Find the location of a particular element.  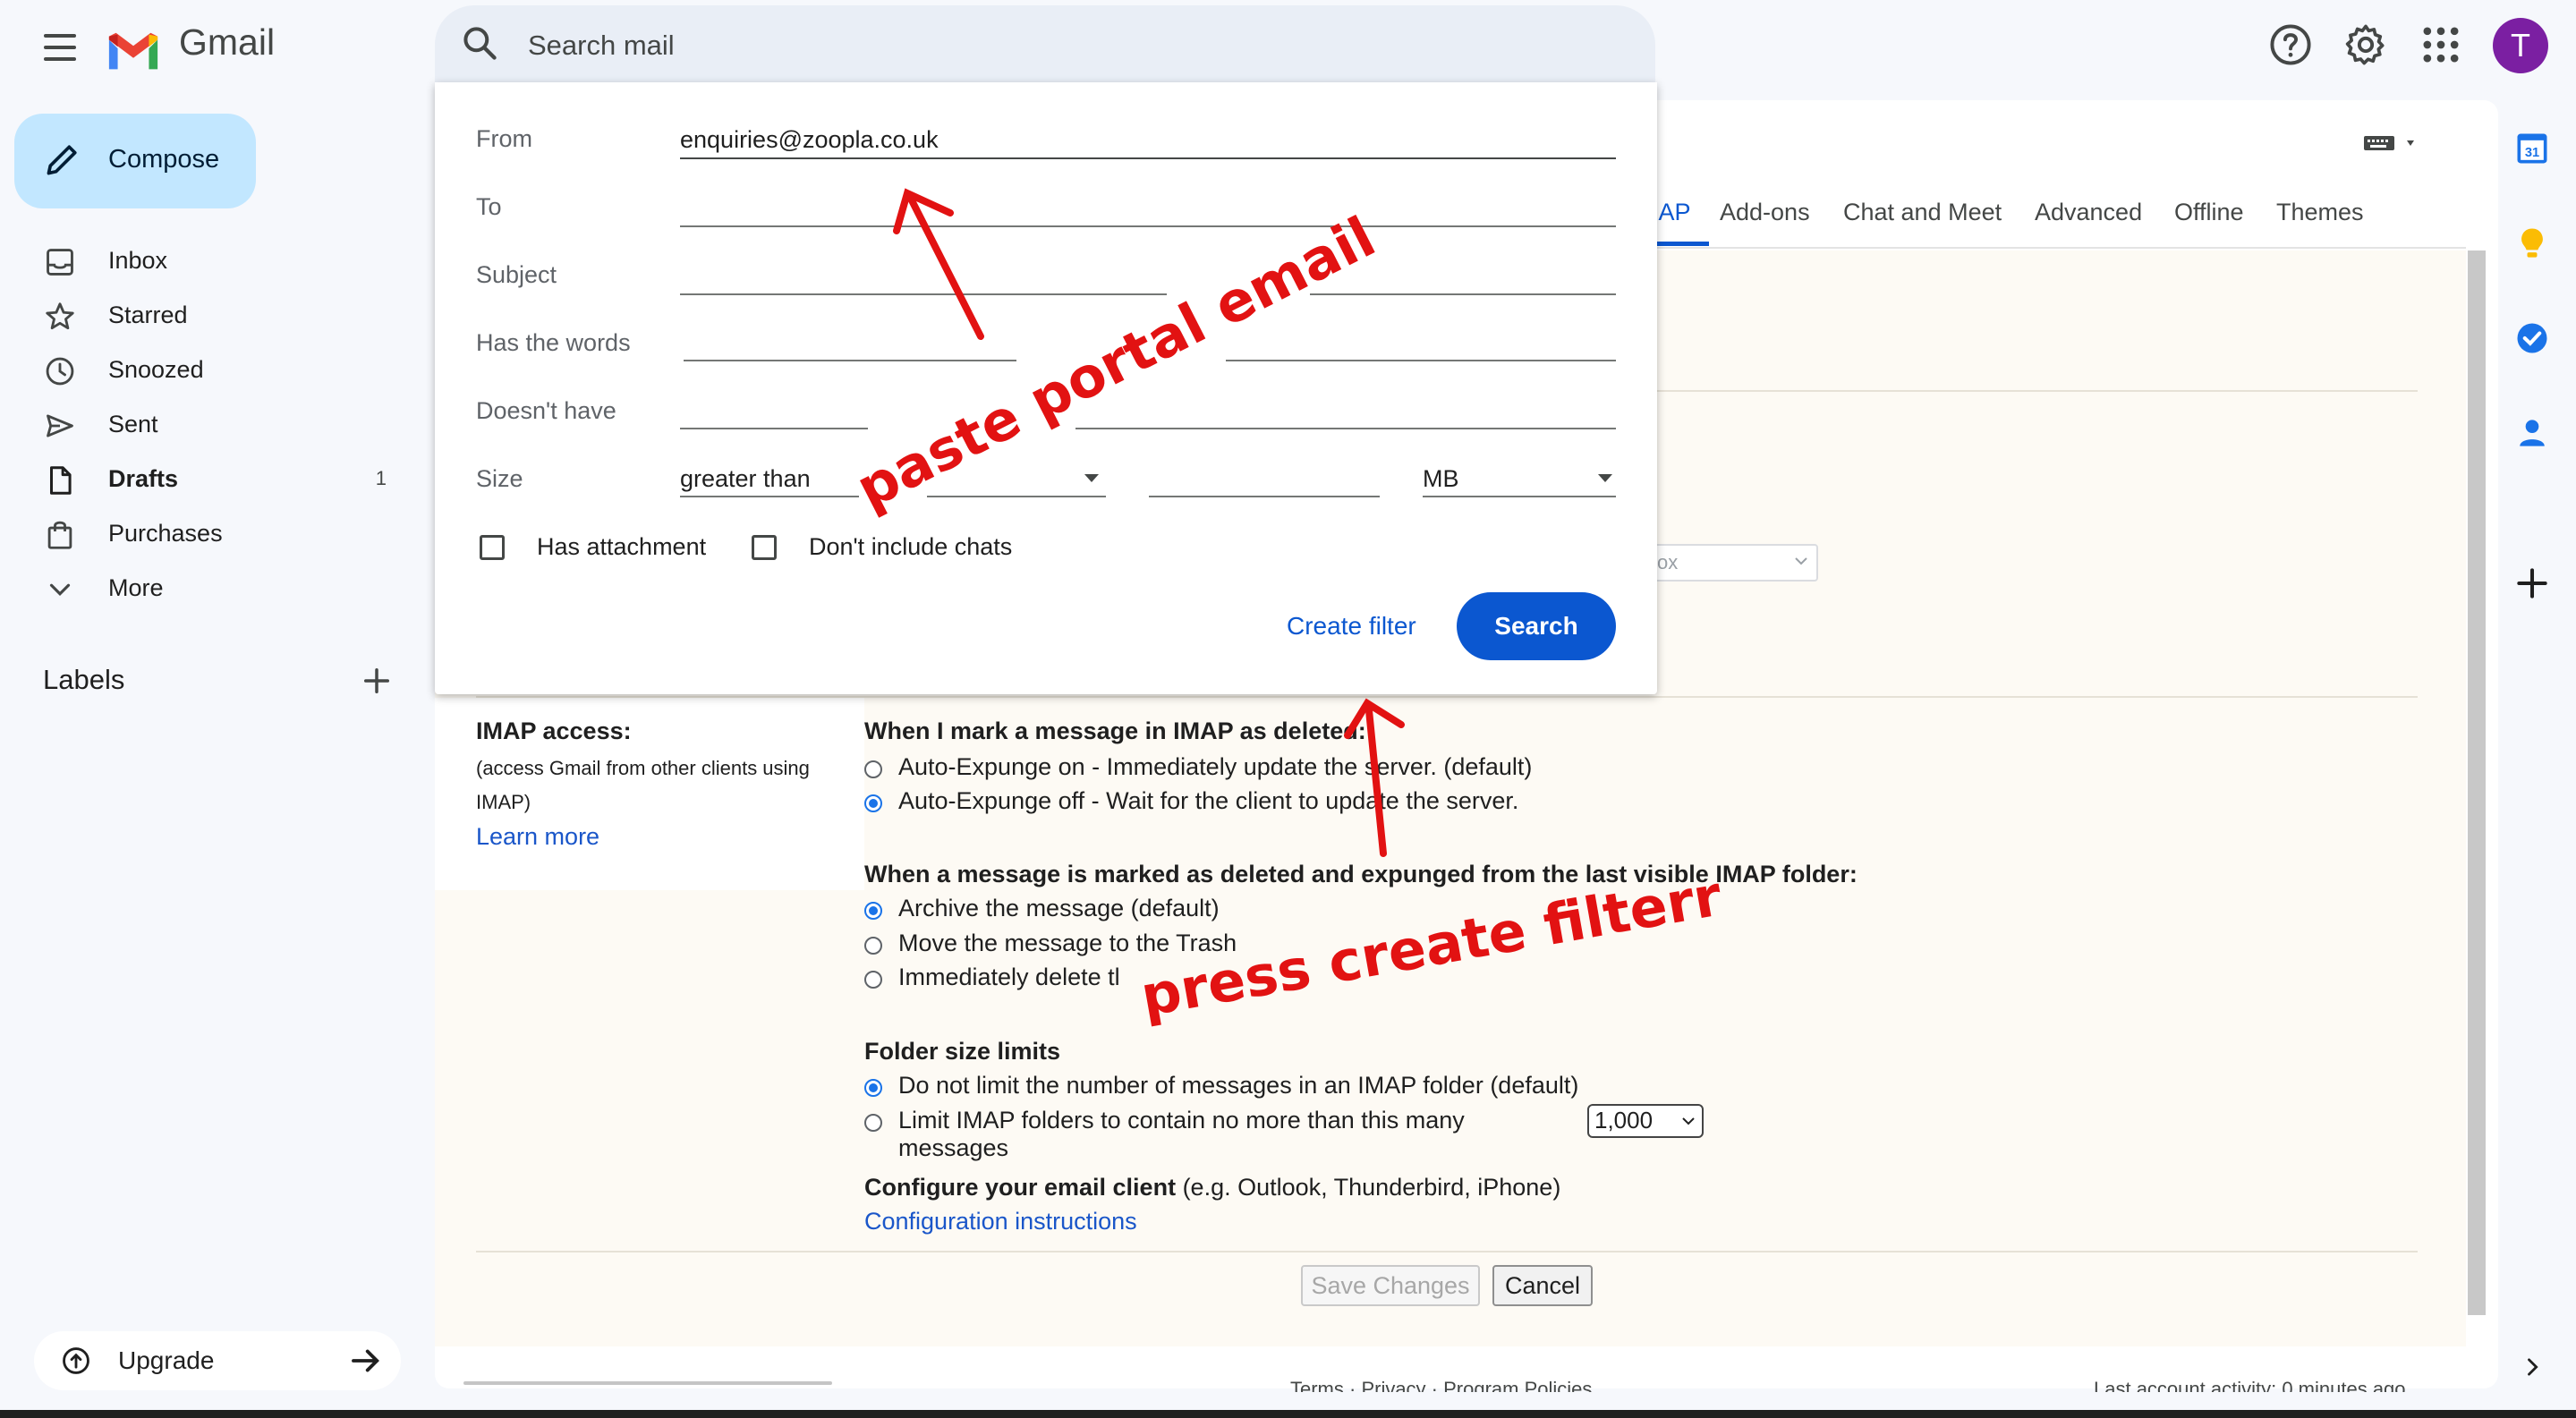

arrow-to-create-filter is located at coordinates (1376, 782).